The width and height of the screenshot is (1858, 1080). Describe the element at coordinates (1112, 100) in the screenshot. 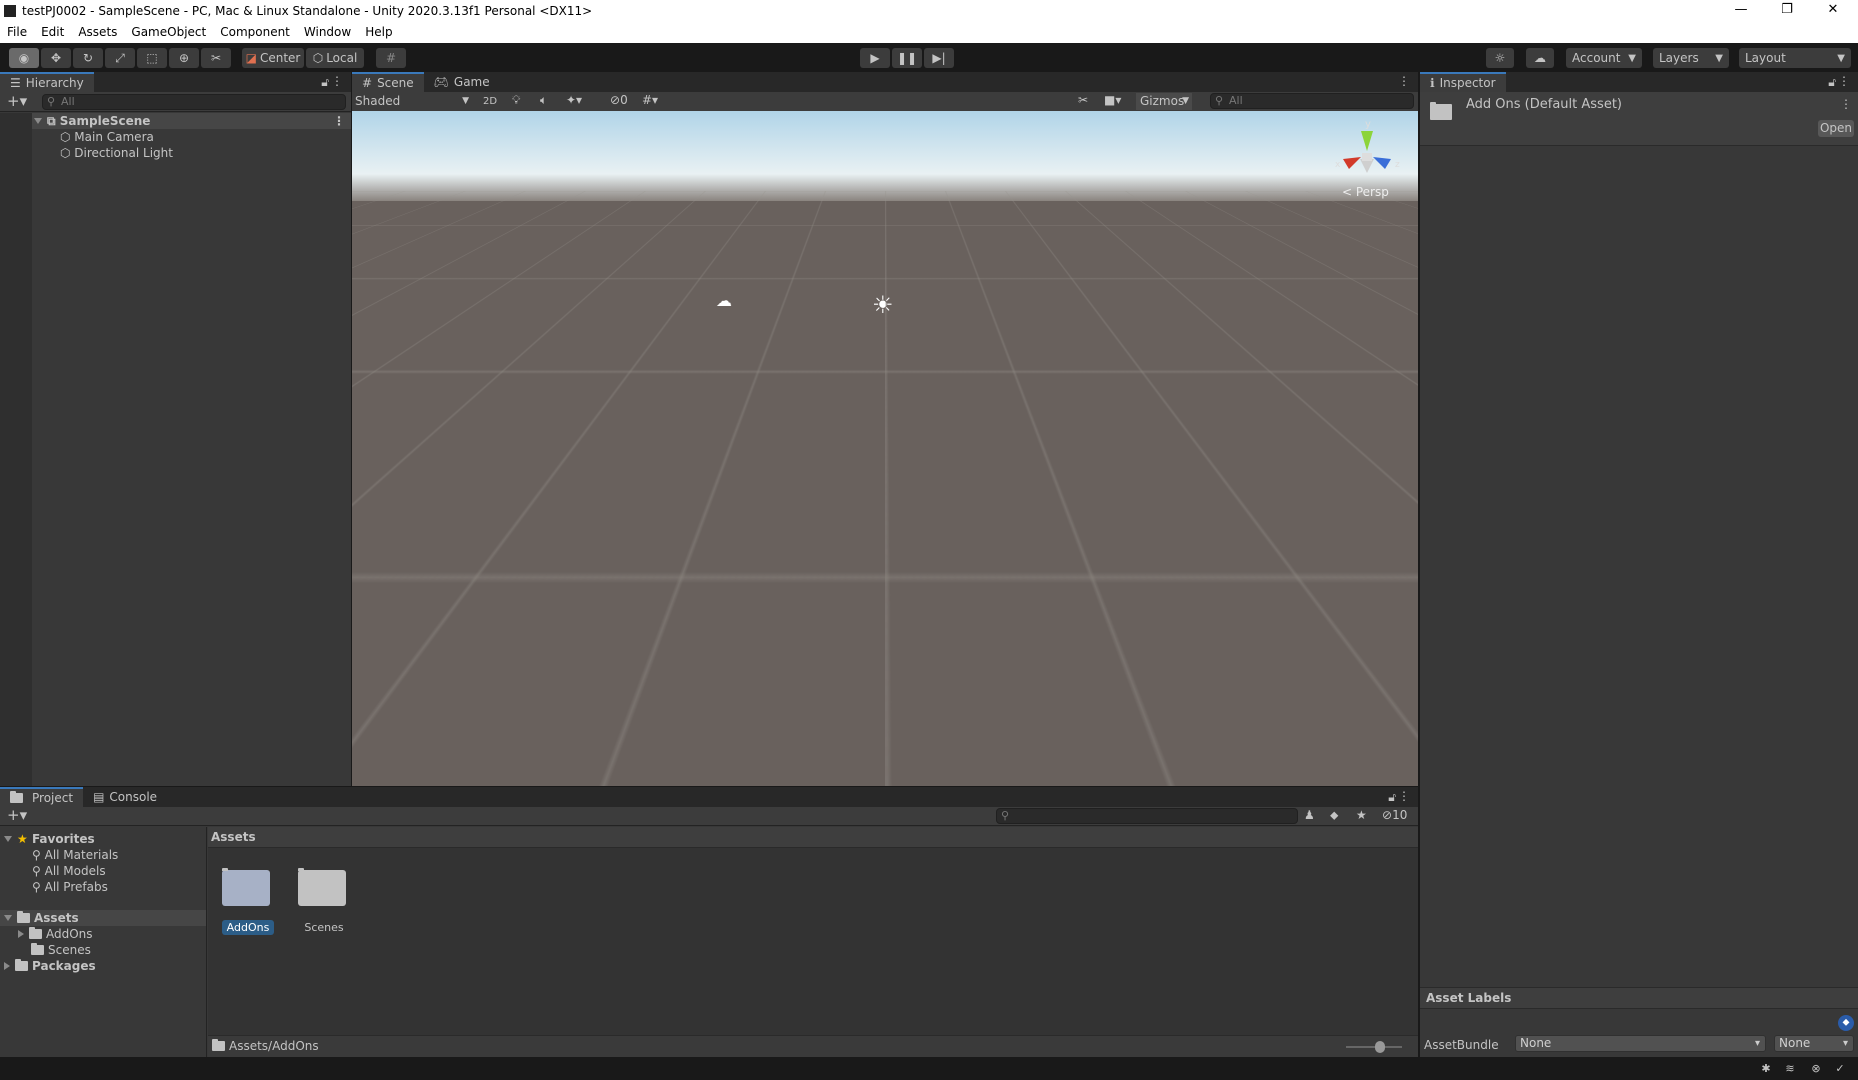

I see `camera-icon: ■▾` at that location.